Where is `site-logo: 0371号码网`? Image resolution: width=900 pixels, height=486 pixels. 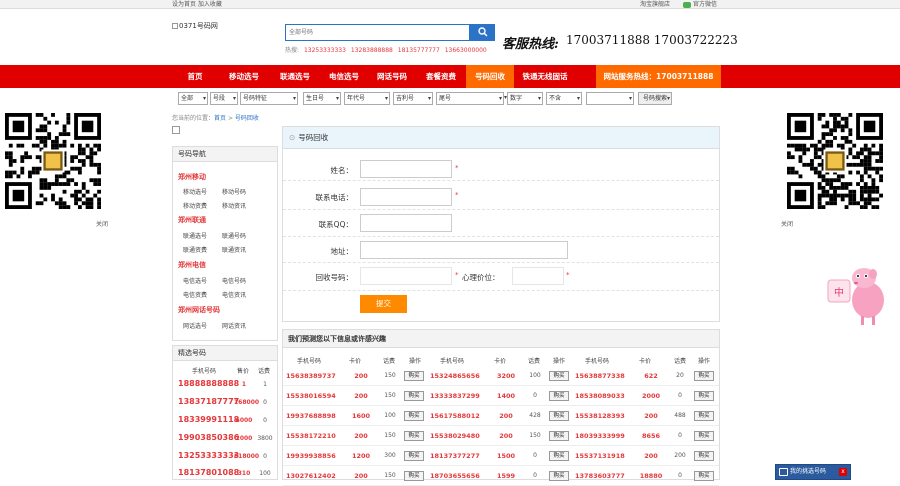
site-logo: 0371号码网 is located at coordinates (195, 26).